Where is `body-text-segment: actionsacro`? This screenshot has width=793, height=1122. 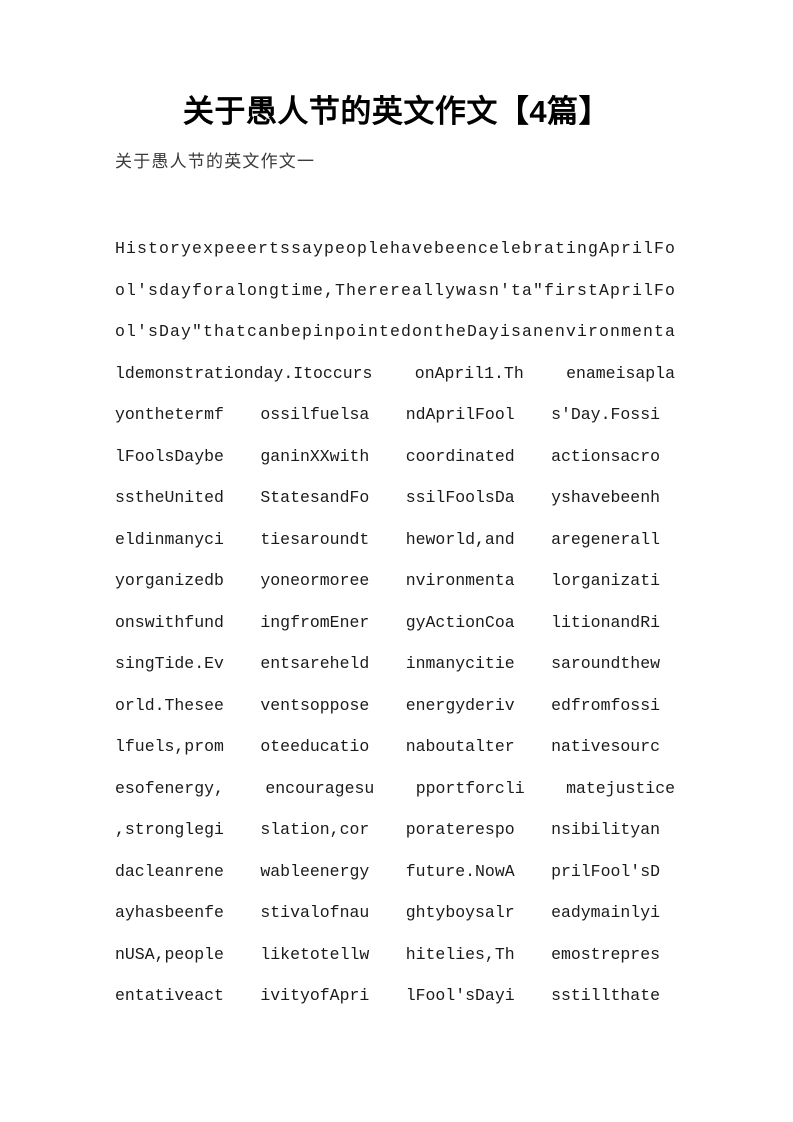
body-text-segment: actionsacro is located at coordinates (605, 456).